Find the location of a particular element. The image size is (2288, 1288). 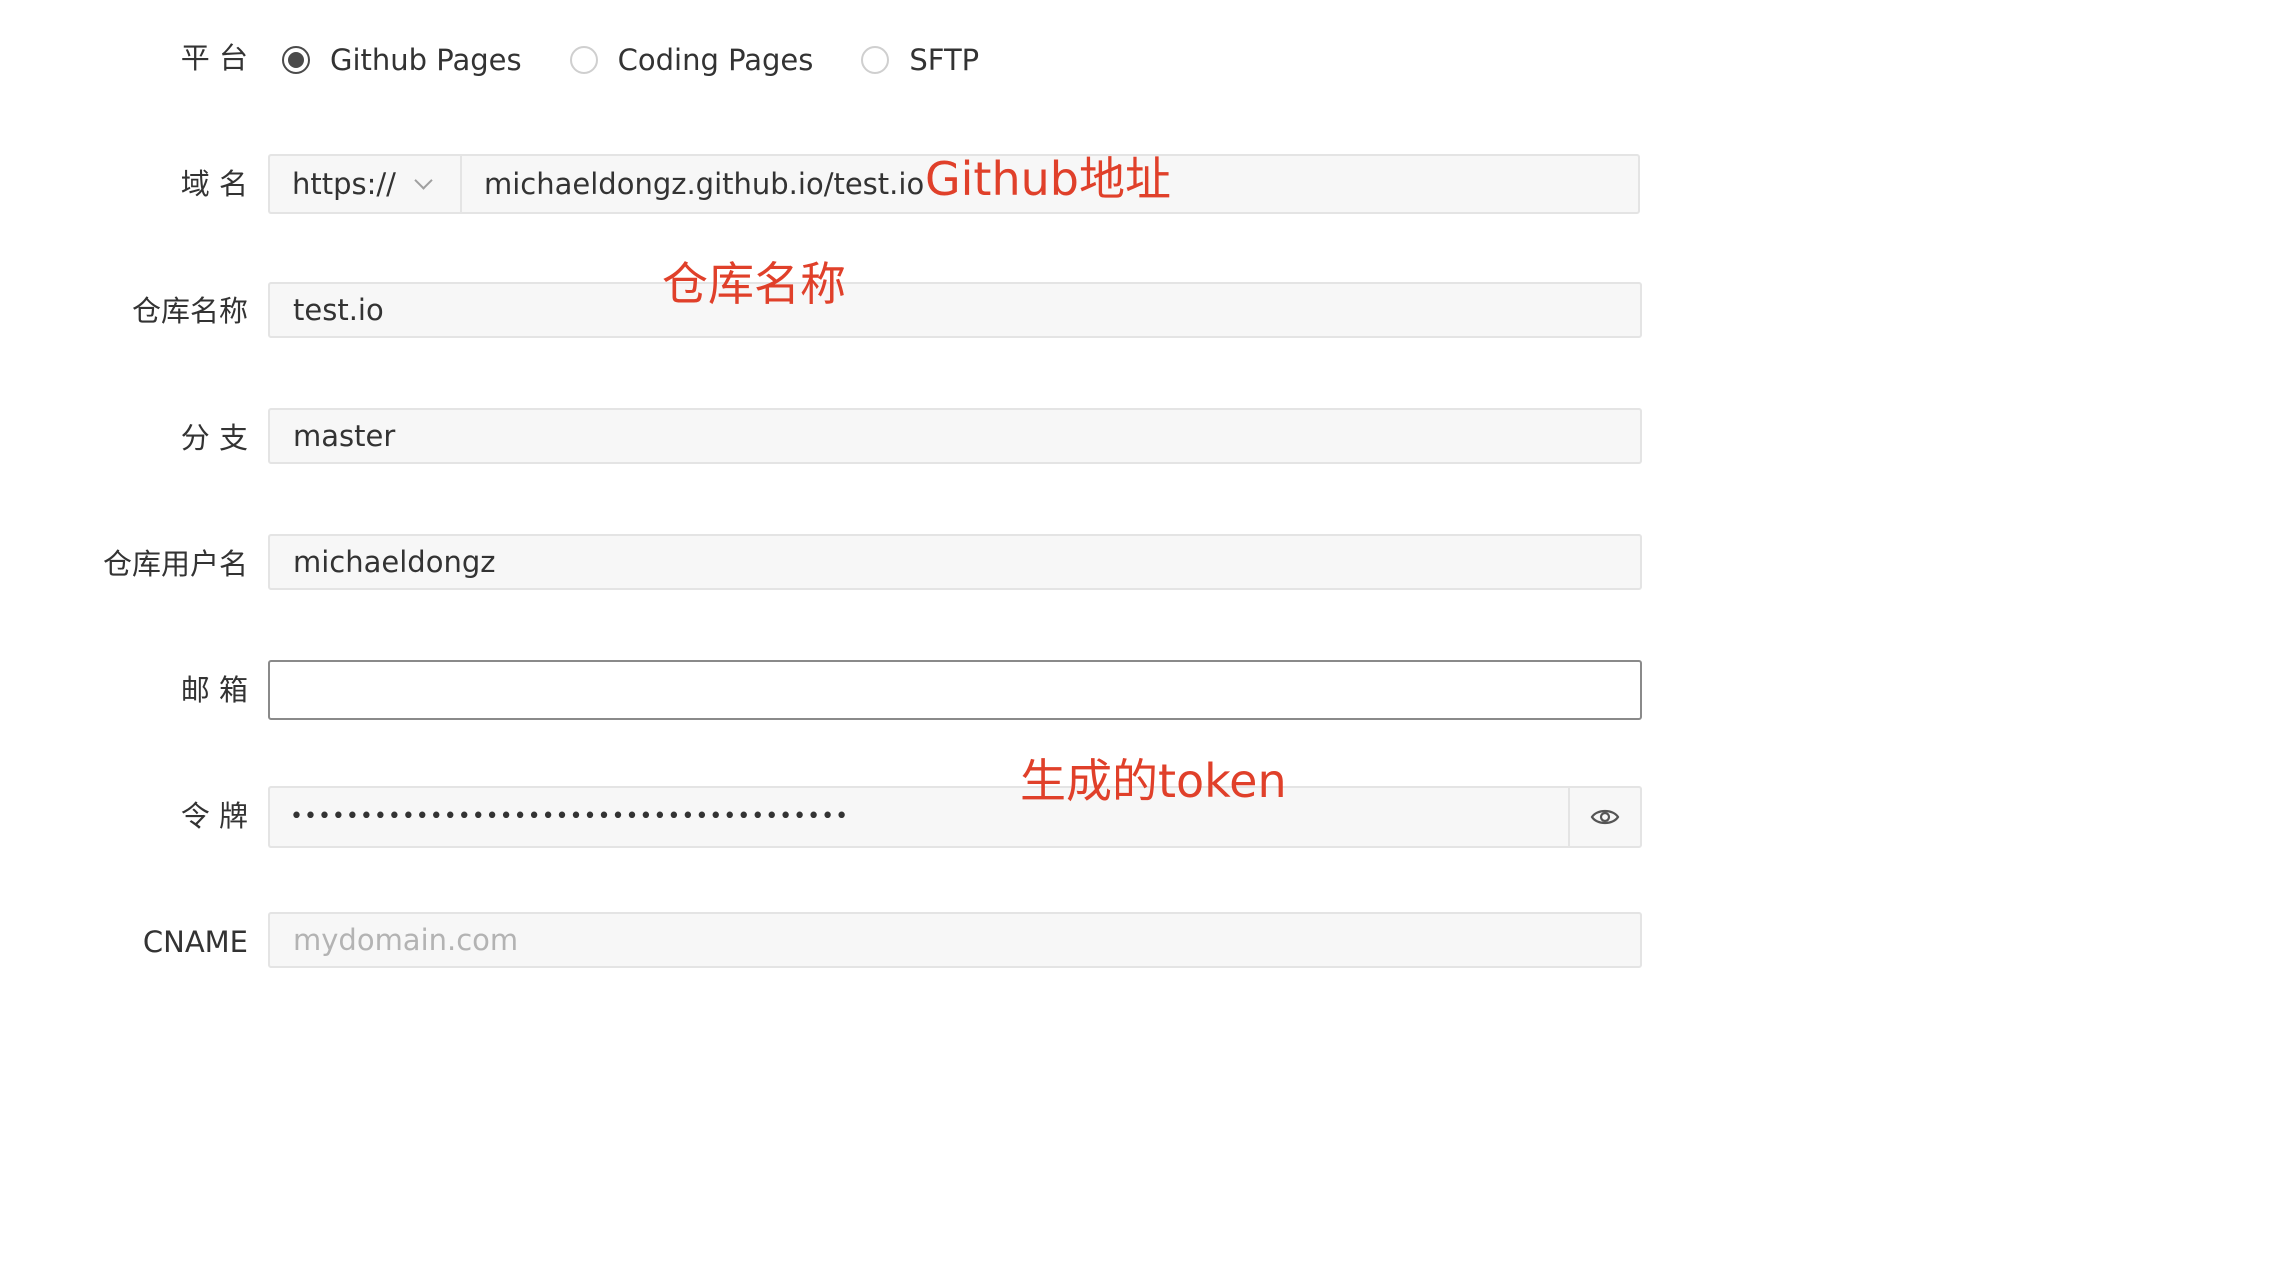

annotation-github-address: Github地址 is located at coordinates (1048, 179).